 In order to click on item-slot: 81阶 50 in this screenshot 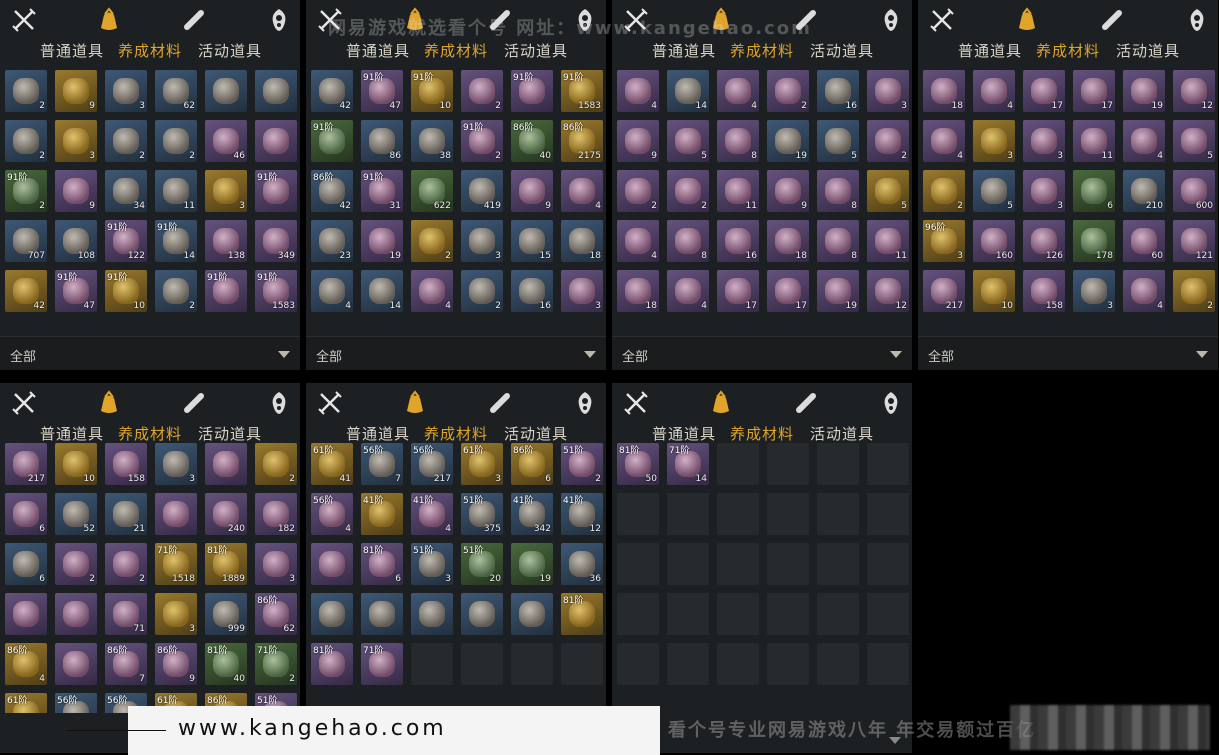, I will do `click(638, 464)`.